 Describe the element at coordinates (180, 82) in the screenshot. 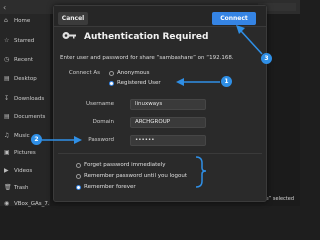

I see `arrow-1-head` at that location.